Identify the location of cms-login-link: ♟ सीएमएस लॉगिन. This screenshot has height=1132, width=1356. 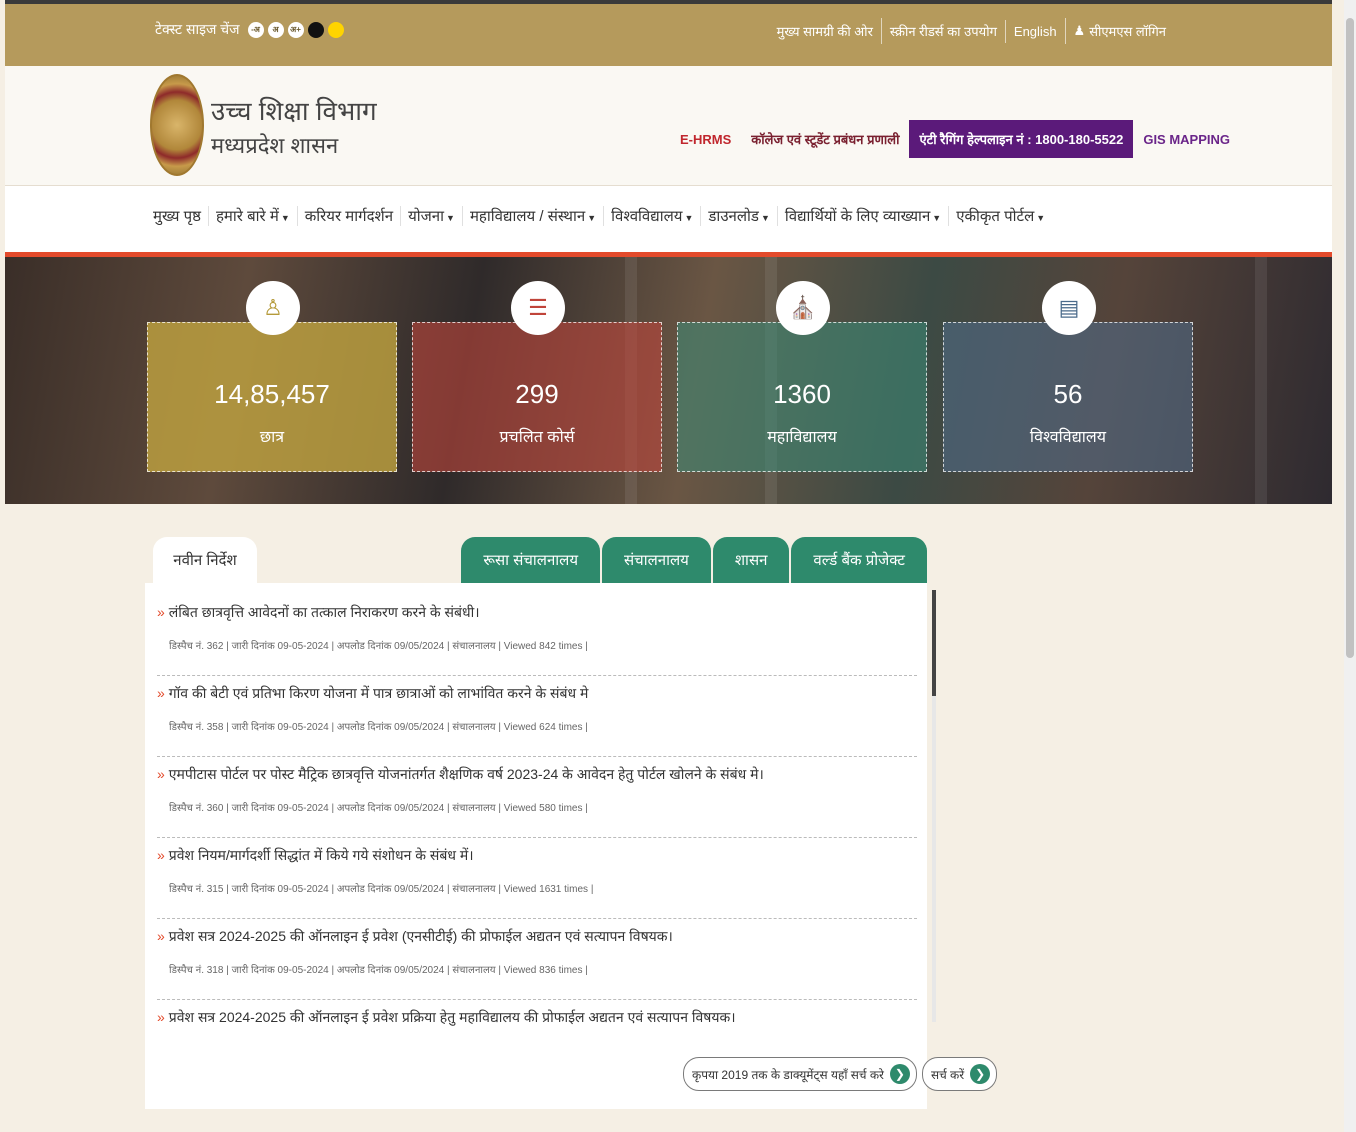
(1119, 31).